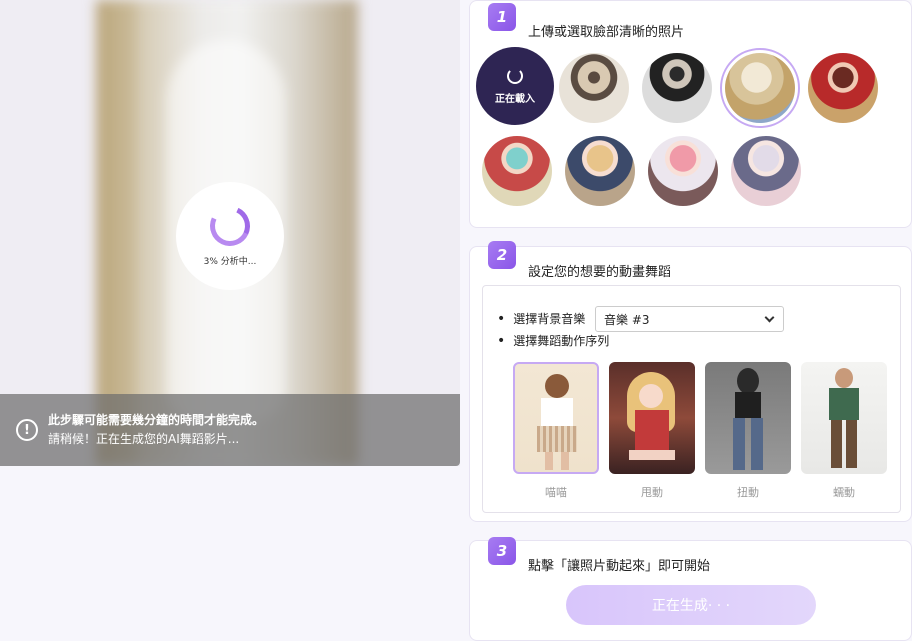 Image resolution: width=912 pixels, height=641 pixels. I want to click on step3-title: 點擊「讓照片動起來」即可開始, so click(619, 566).